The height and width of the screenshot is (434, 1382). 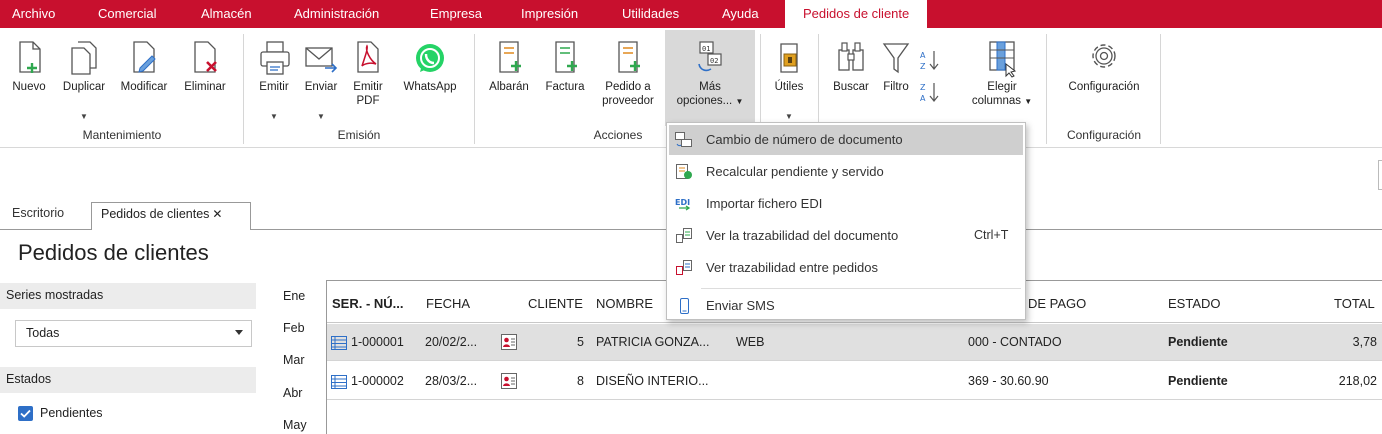 I want to click on nuevo-button: Nuevo, so click(x=29, y=78).